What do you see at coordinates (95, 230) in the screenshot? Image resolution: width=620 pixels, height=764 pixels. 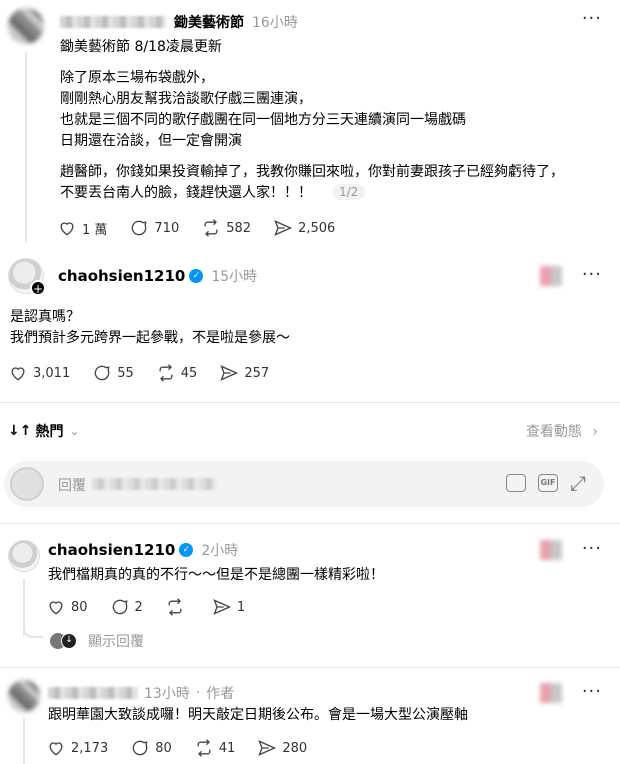 I see `like-count: 1 萬` at bounding box center [95, 230].